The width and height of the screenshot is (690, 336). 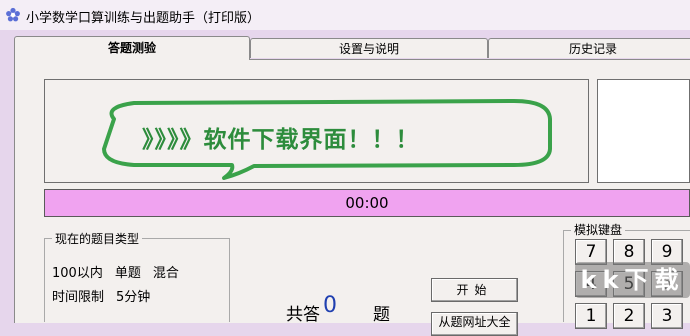 What do you see at coordinates (381, 315) in the screenshot?
I see `total-suffix: 题` at bounding box center [381, 315].